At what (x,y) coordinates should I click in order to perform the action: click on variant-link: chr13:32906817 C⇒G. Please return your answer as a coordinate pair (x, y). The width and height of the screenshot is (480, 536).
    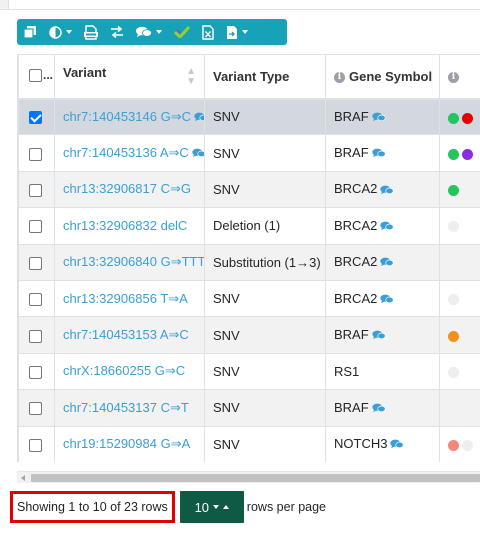
    Looking at the image, I should click on (127, 188).